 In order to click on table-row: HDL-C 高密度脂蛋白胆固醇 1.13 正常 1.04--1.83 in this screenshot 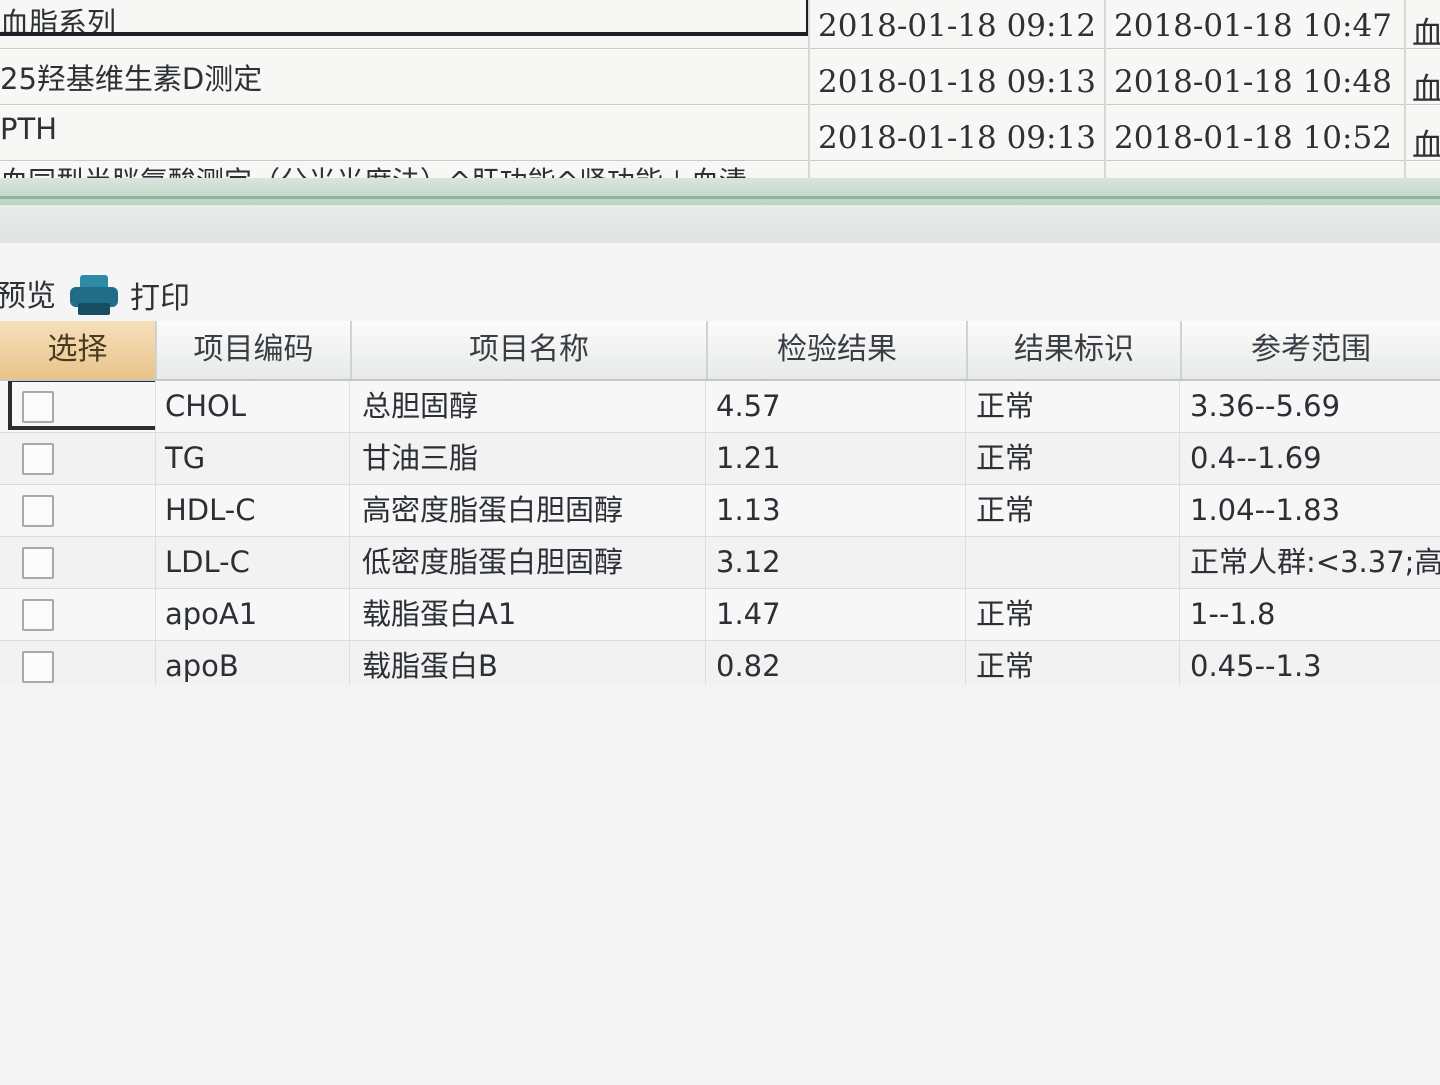, I will do `click(720, 511)`.